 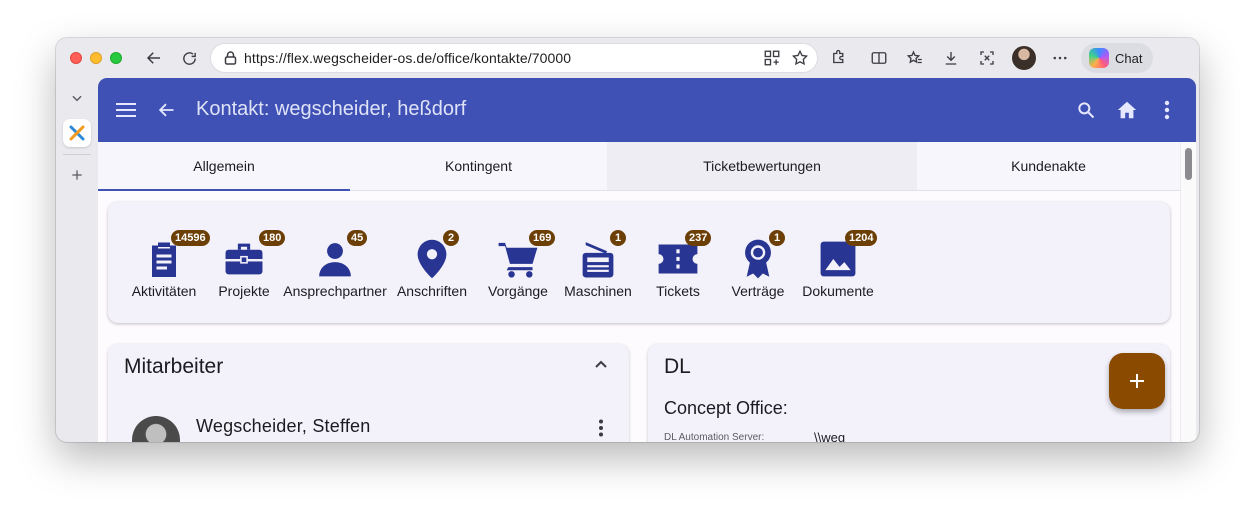 What do you see at coordinates (166, 110) in the screenshot?
I see `back-arrow-icon` at bounding box center [166, 110].